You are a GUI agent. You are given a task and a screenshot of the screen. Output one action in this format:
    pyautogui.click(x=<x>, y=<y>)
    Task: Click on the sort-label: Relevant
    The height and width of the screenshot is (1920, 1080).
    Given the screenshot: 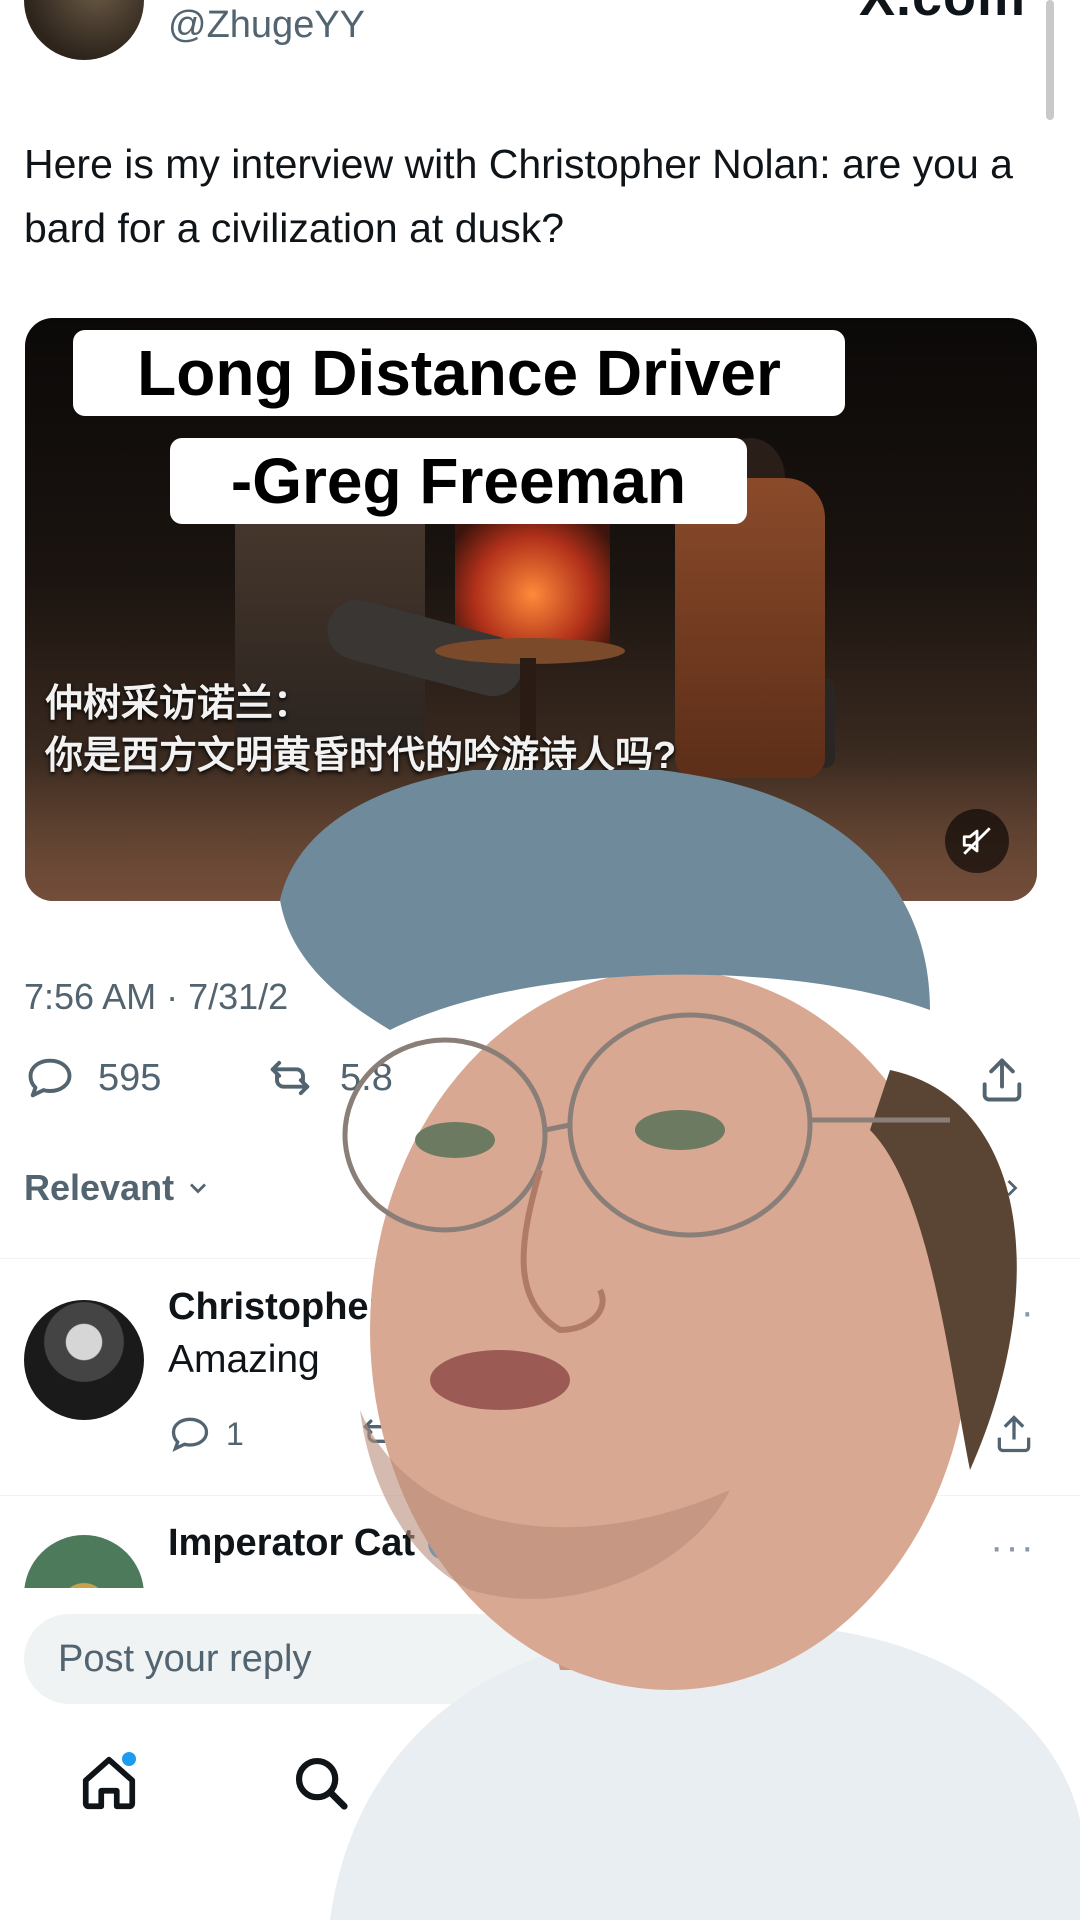 What is the action you would take?
    pyautogui.click(x=99, y=1187)
    